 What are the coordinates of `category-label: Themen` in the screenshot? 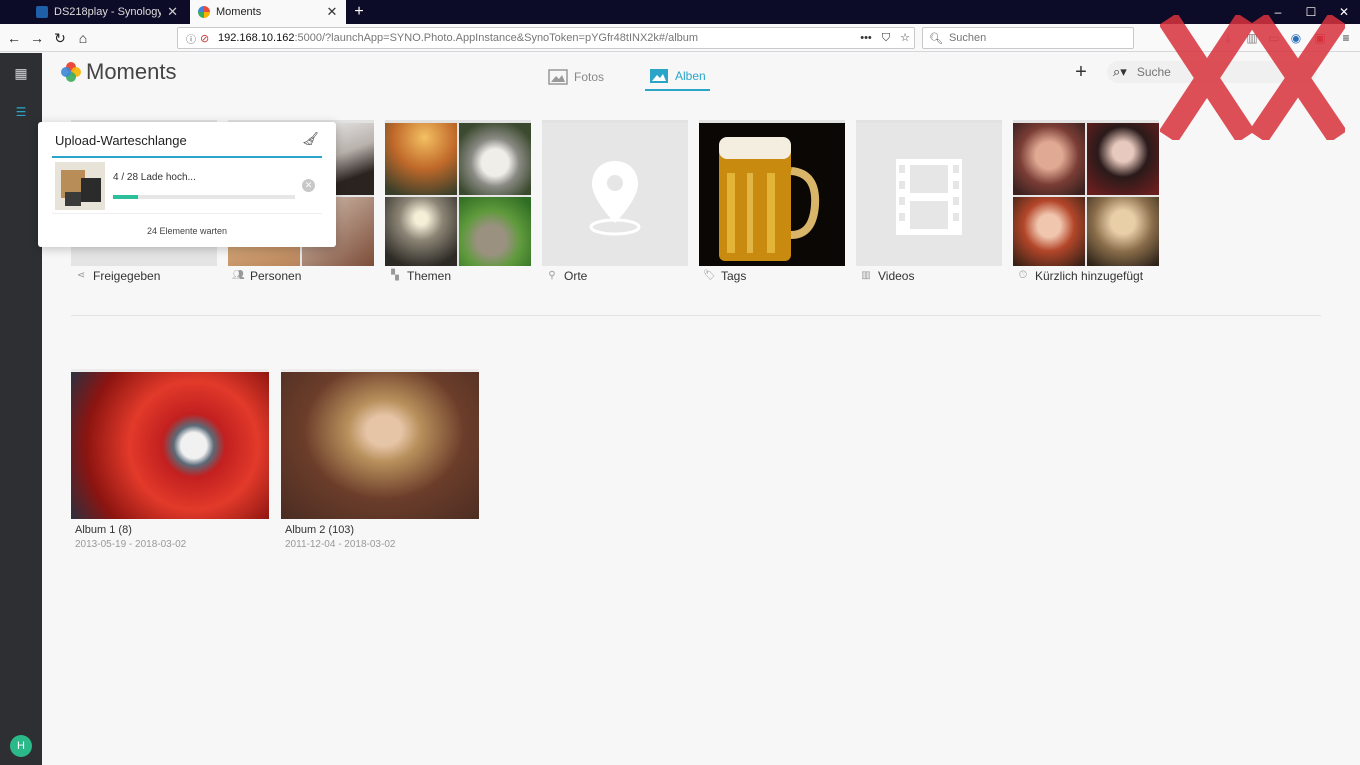 It's located at (429, 276).